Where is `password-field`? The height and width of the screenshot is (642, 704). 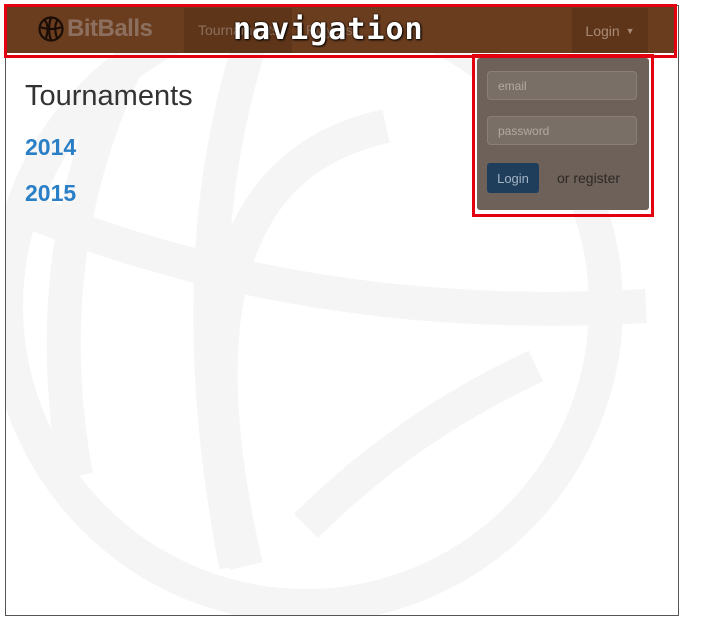
password-field is located at coordinates (562, 130).